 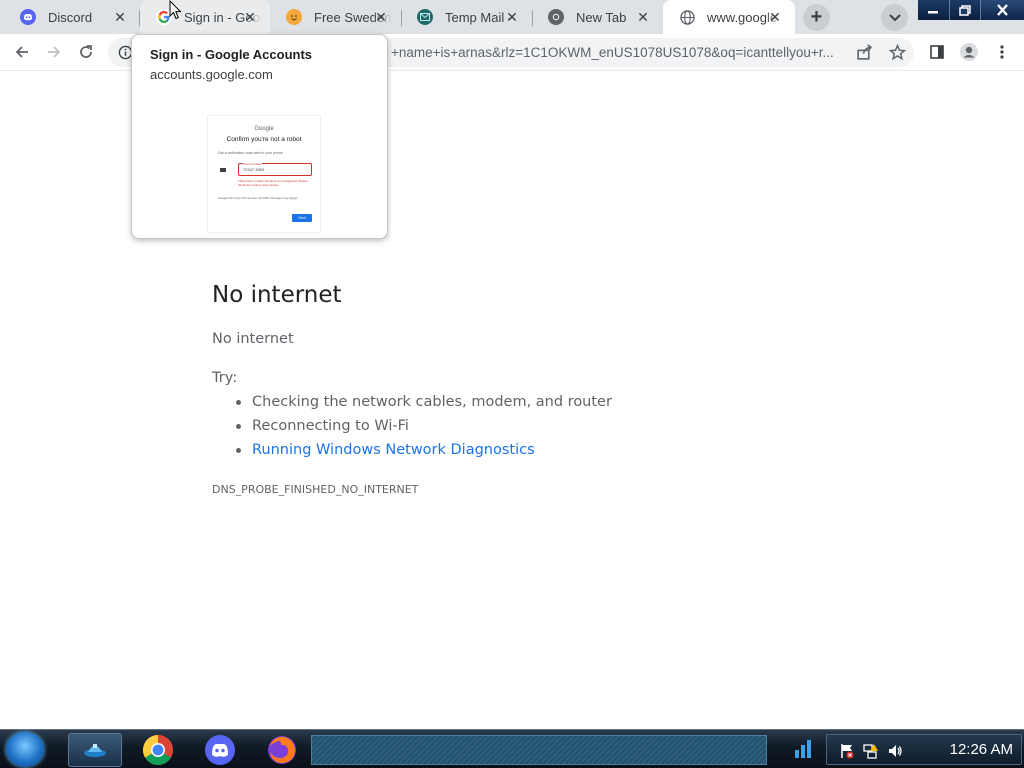 I want to click on tab-www-google: www.google ✕, so click(x=729, y=17).